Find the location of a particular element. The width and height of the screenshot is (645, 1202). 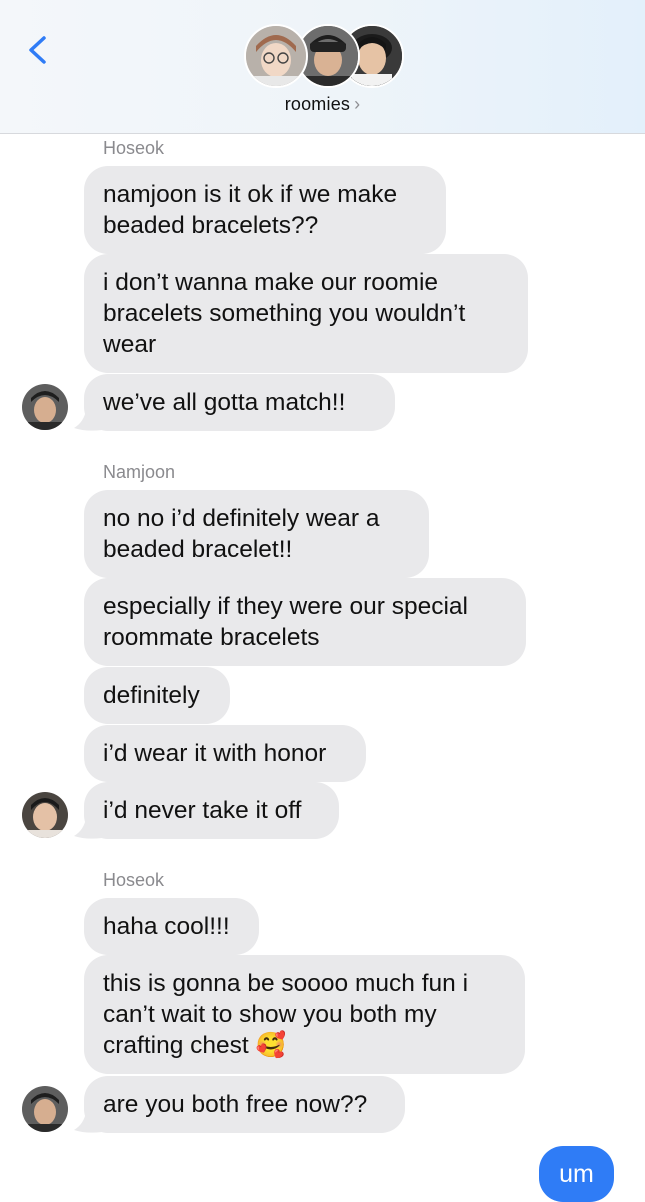

message-bubble: definitely is located at coordinates (157, 695).